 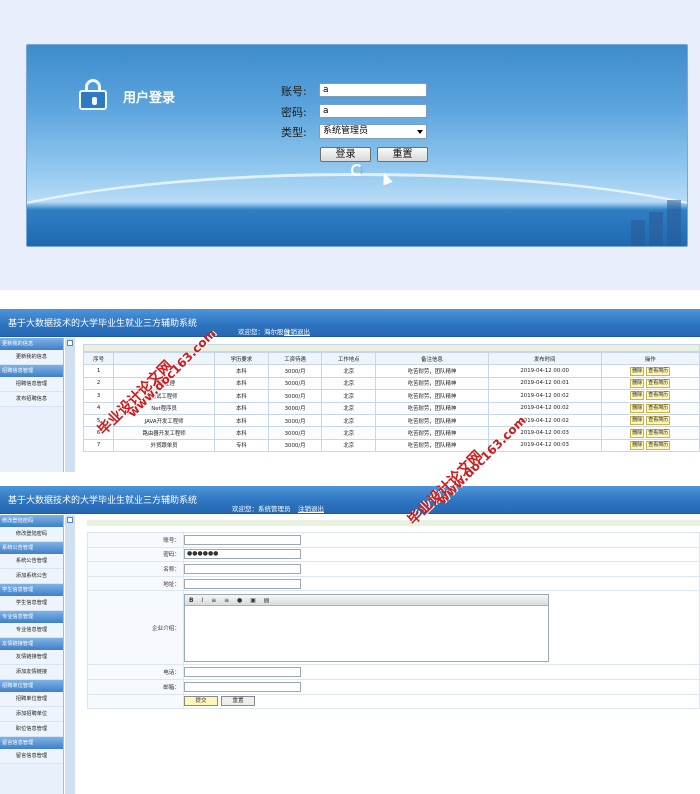 I want to click on name-label: 名称：, so click(x=135, y=569).